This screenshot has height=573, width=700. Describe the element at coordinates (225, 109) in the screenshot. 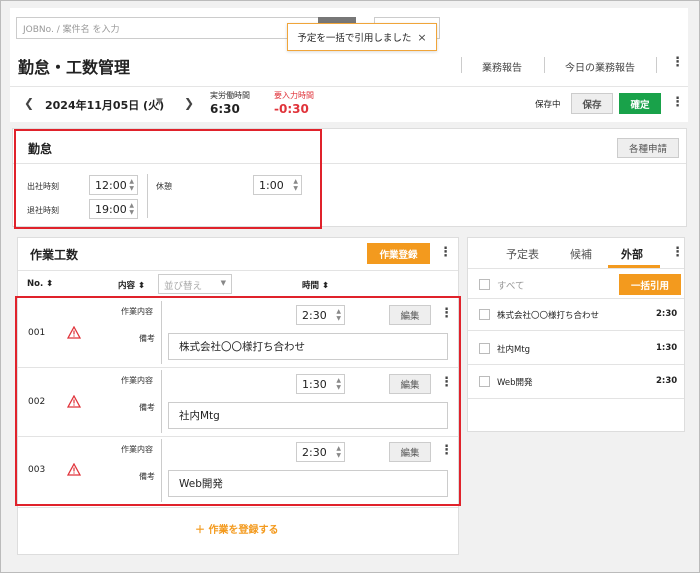

I see `actual-hours-value: 6:30` at that location.